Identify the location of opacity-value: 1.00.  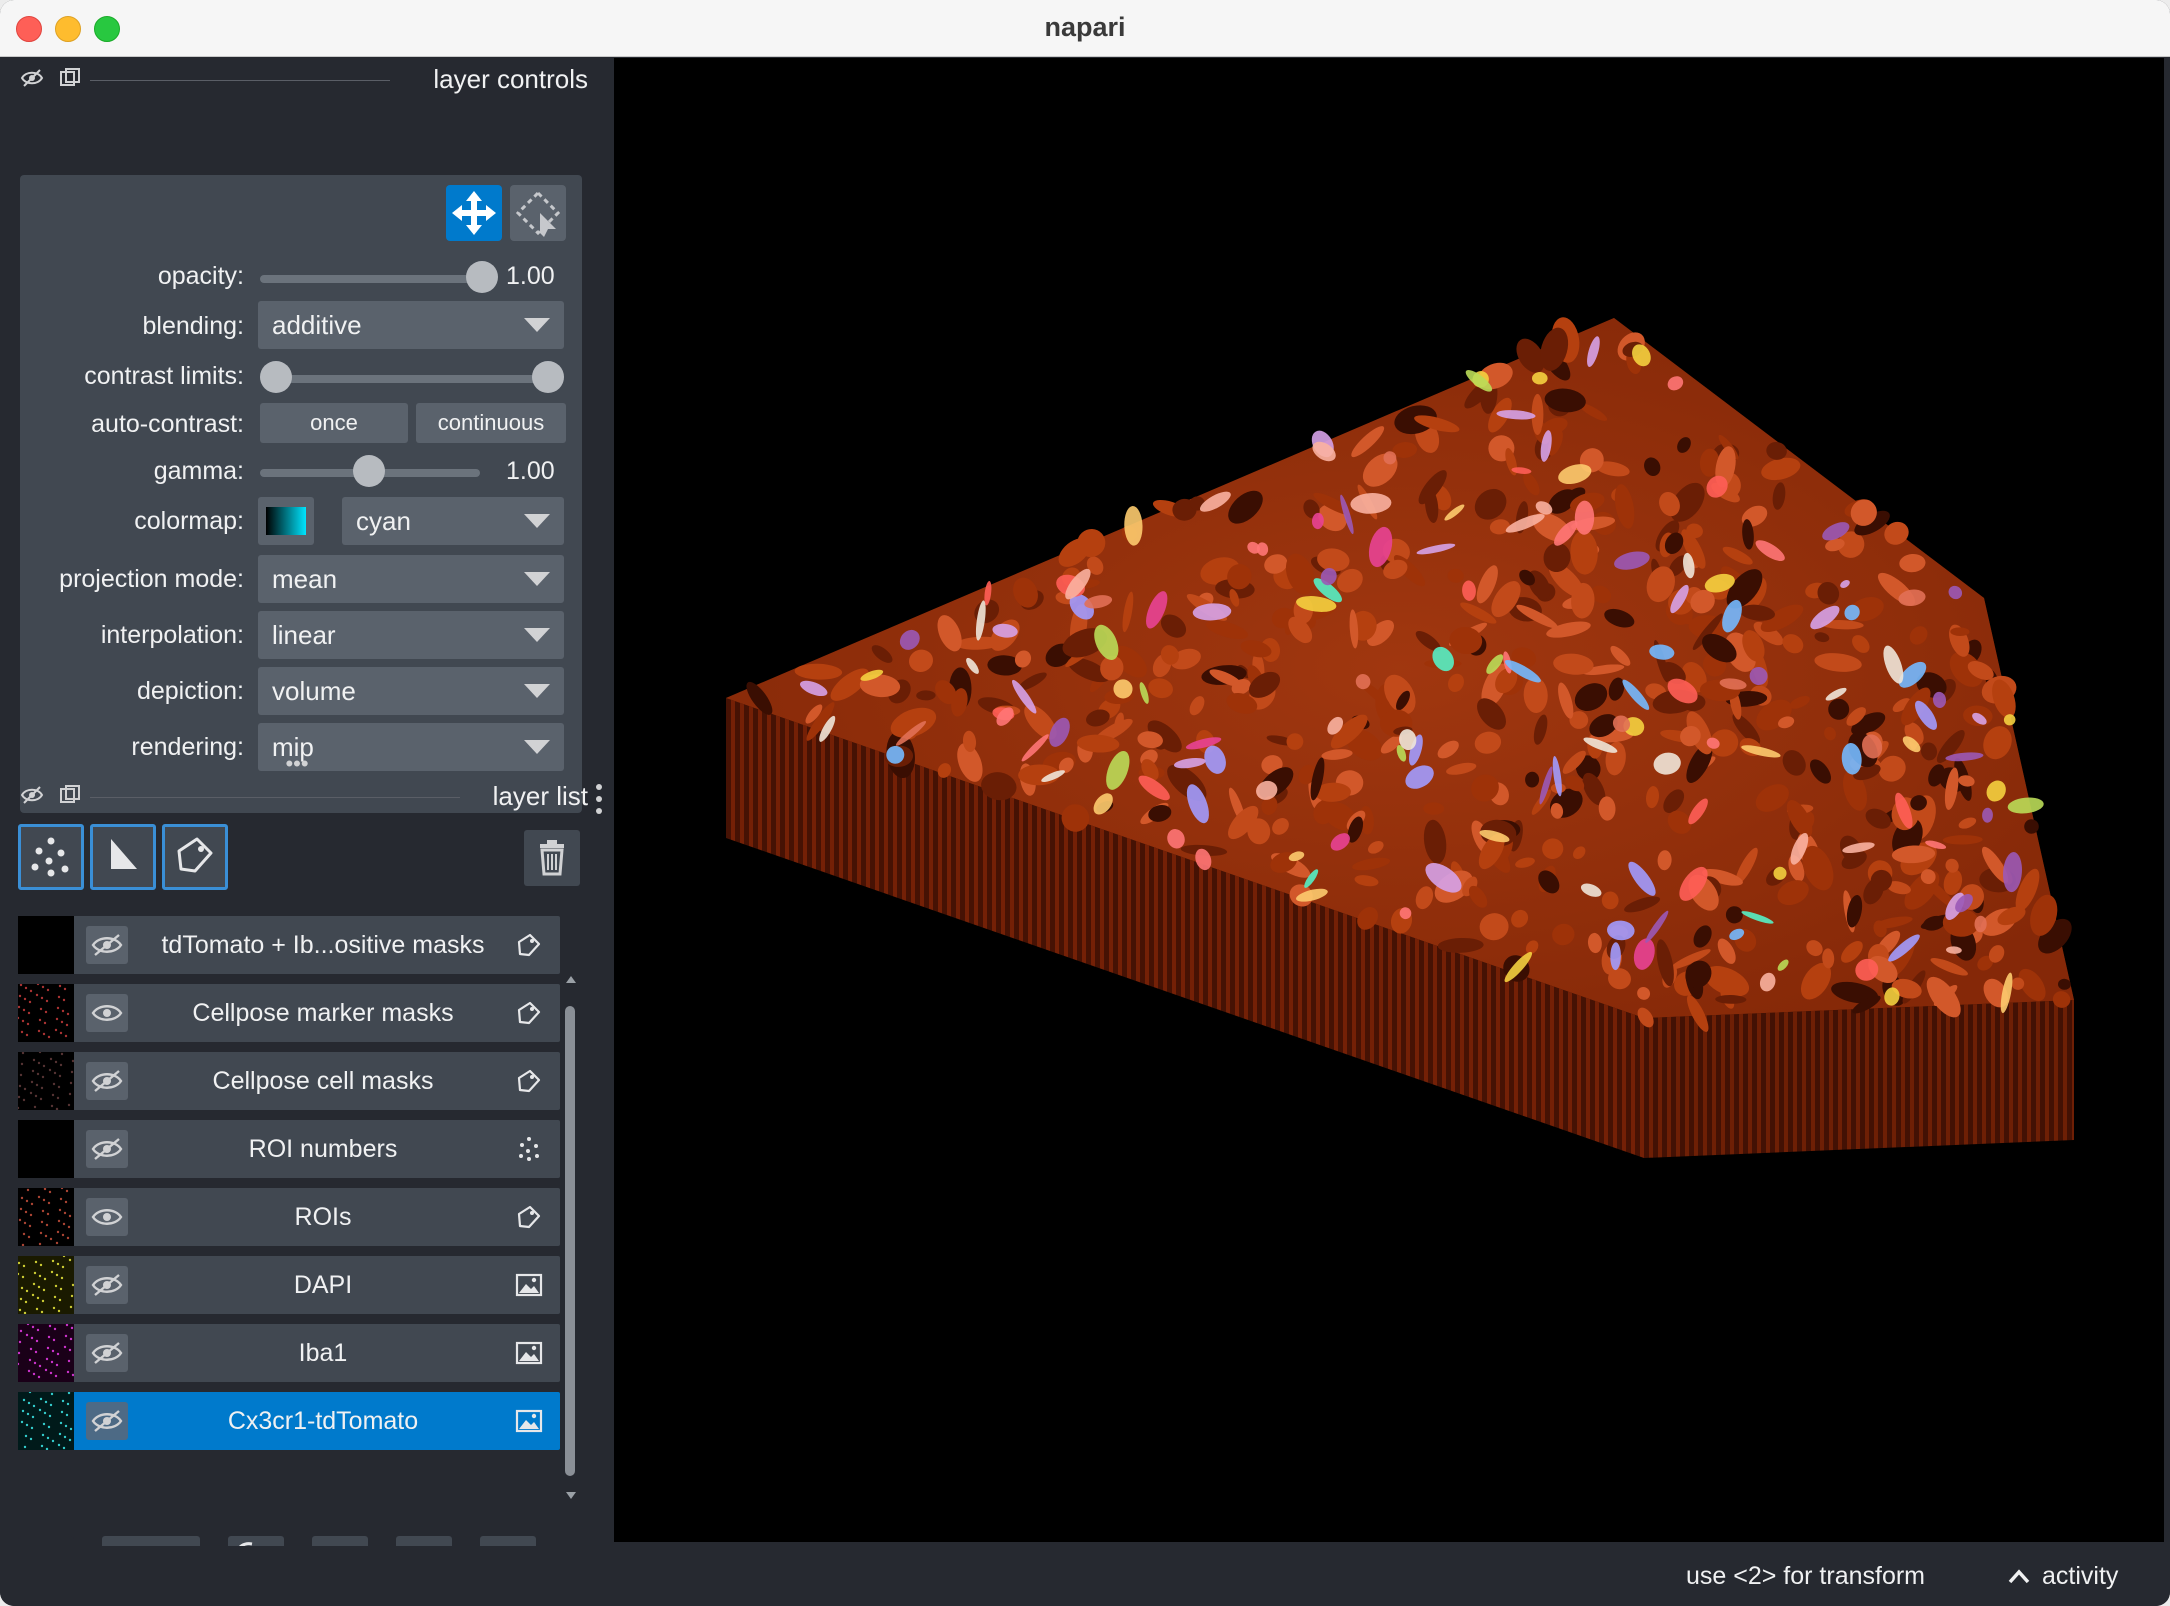
(530, 276).